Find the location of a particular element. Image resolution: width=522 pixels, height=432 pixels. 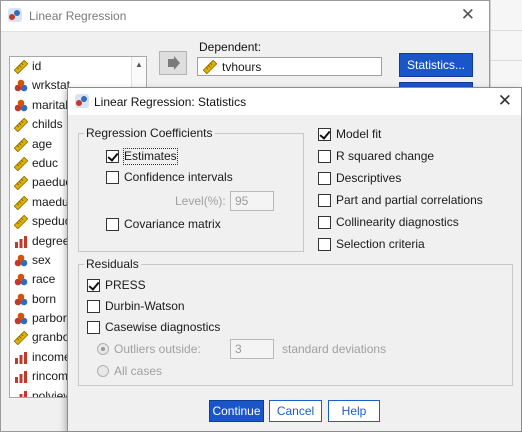

descriptives-checkbox-box is located at coordinates (324, 178).